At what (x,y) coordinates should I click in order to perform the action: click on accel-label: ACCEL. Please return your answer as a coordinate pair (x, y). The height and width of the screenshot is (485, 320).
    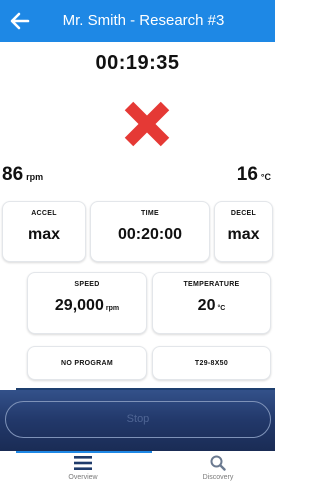
    Looking at the image, I should click on (44, 213).